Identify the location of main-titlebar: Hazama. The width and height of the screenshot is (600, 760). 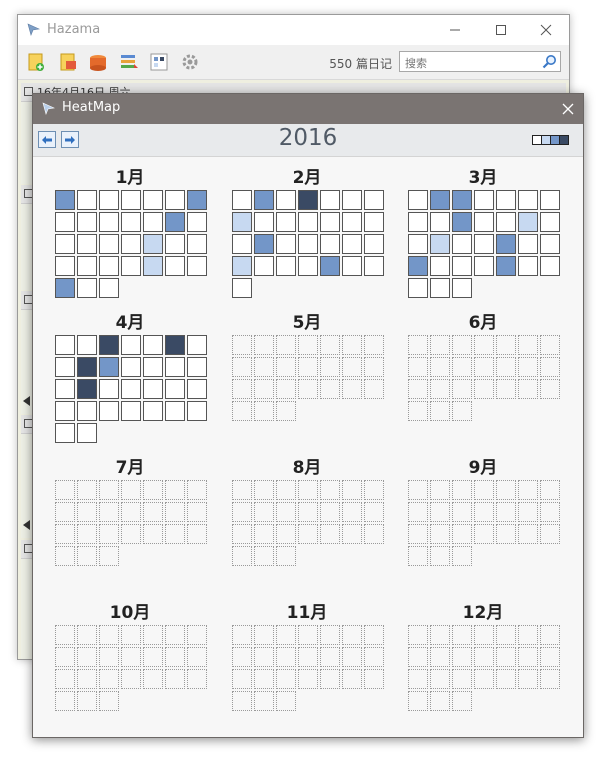
(293, 30).